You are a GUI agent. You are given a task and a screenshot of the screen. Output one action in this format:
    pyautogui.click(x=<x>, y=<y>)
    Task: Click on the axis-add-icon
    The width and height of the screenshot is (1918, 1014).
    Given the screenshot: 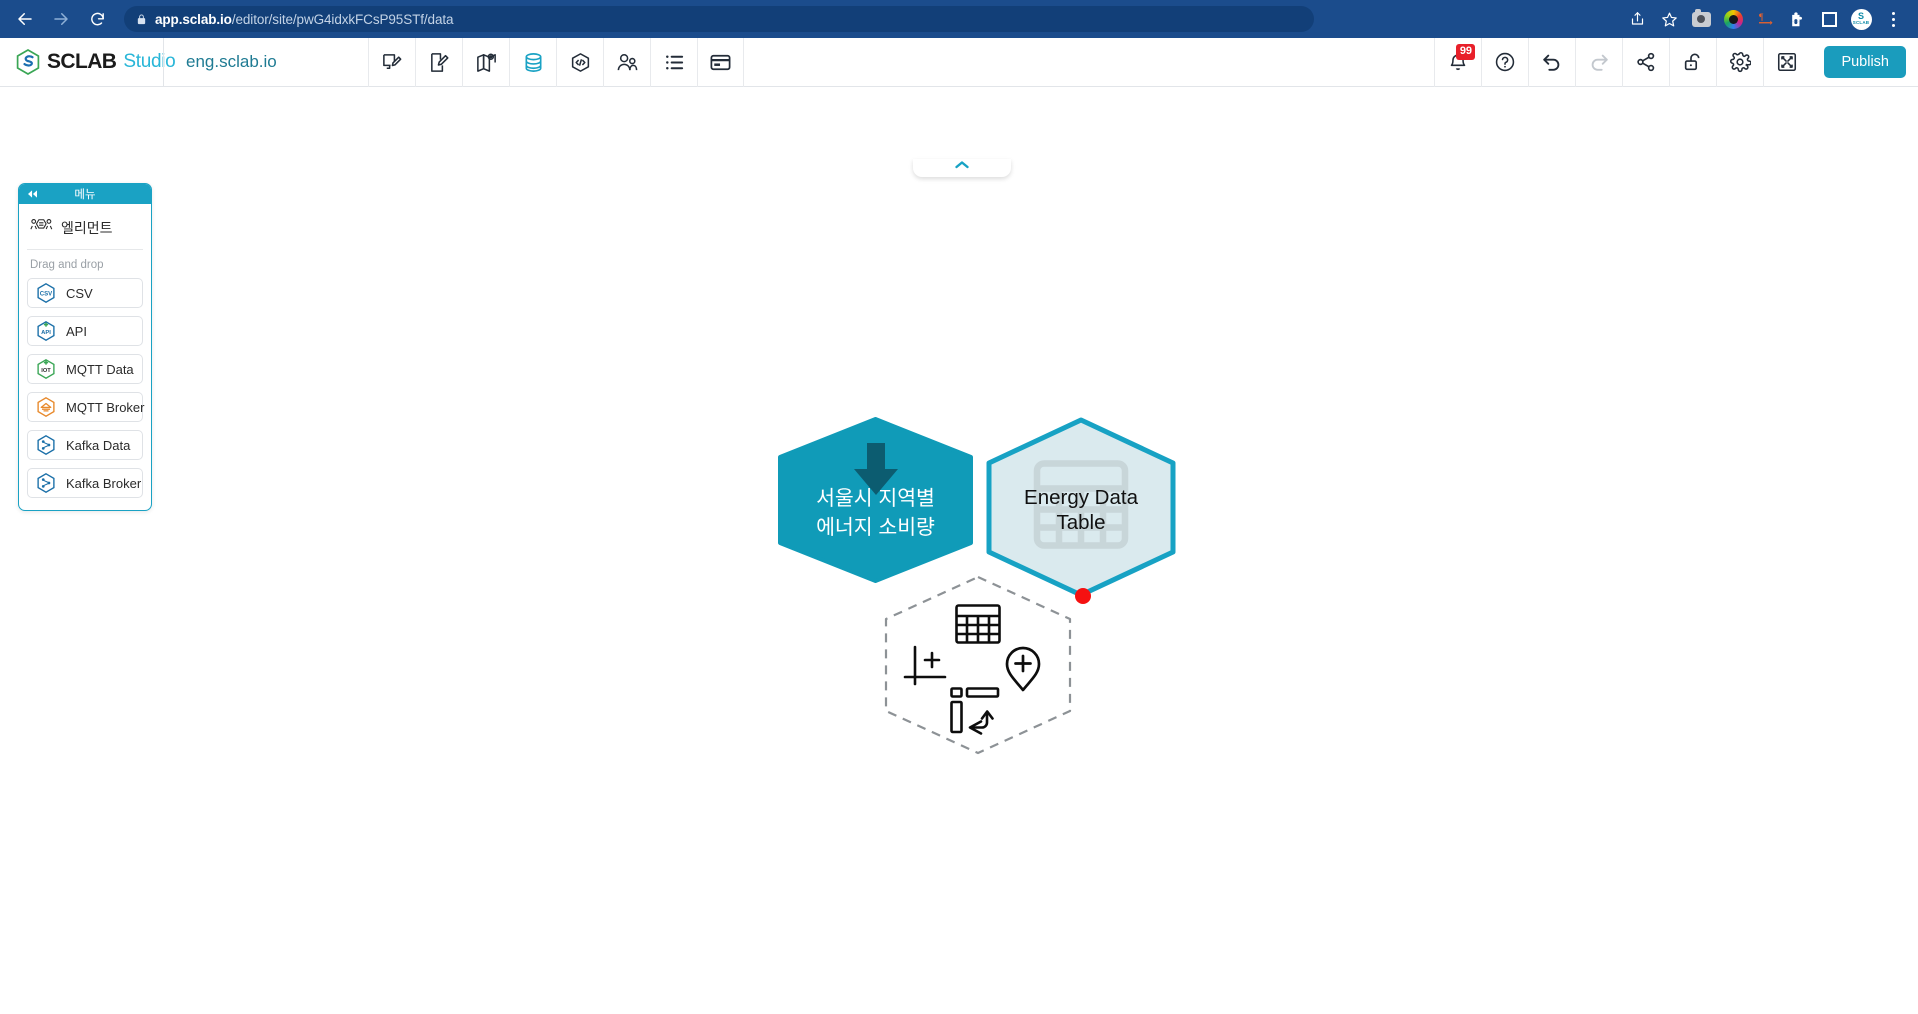 What is the action you would take?
    pyautogui.click(x=925, y=670)
    